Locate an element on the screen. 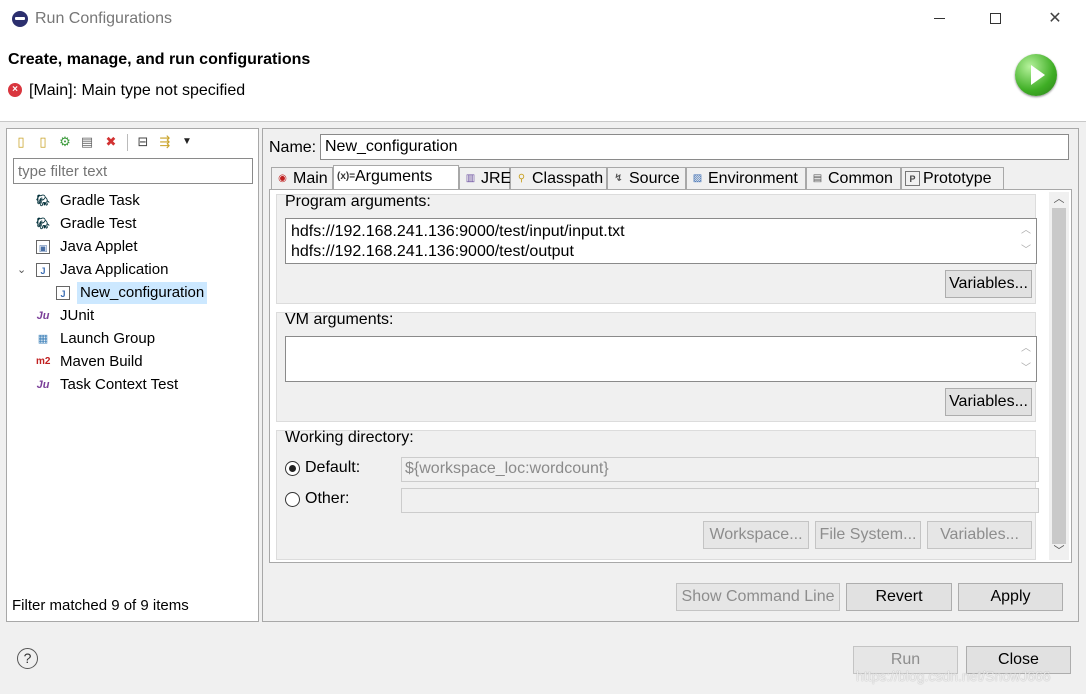 The height and width of the screenshot is (694, 1086). default-label: Default: is located at coordinates (333, 467).